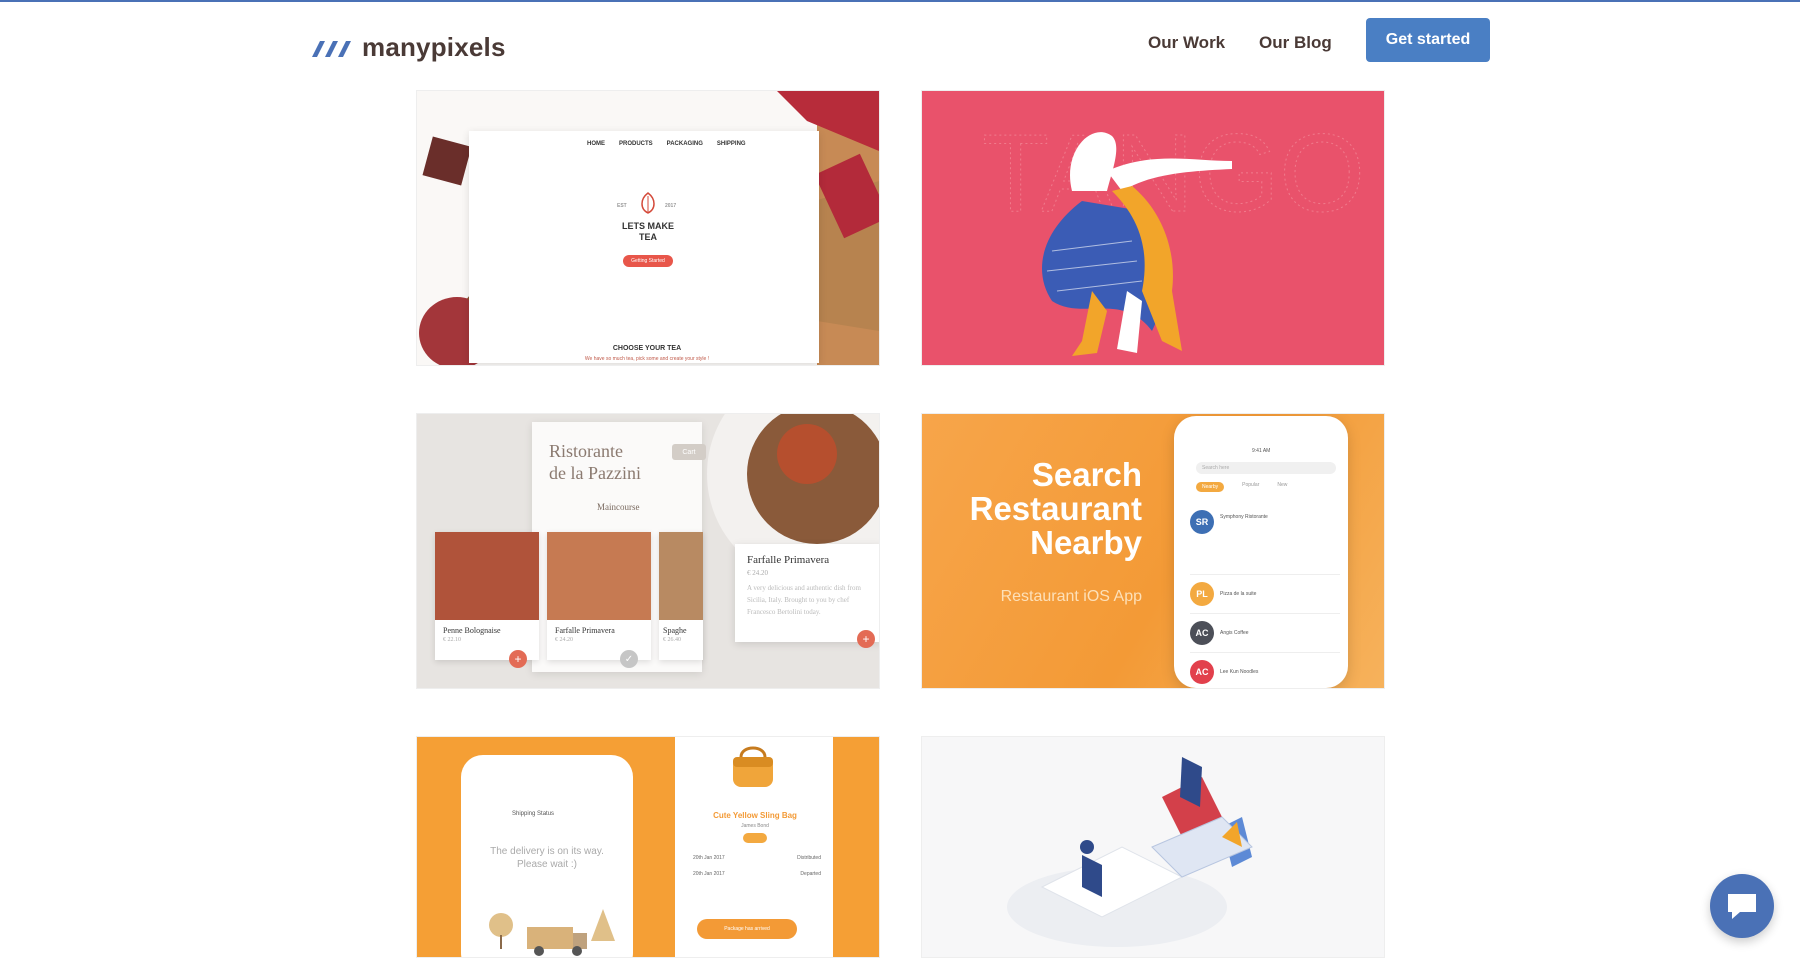 The width and height of the screenshot is (1800, 958). What do you see at coordinates (731, 144) in the screenshot?
I see `tea-nav-shipping: SHIPPING` at bounding box center [731, 144].